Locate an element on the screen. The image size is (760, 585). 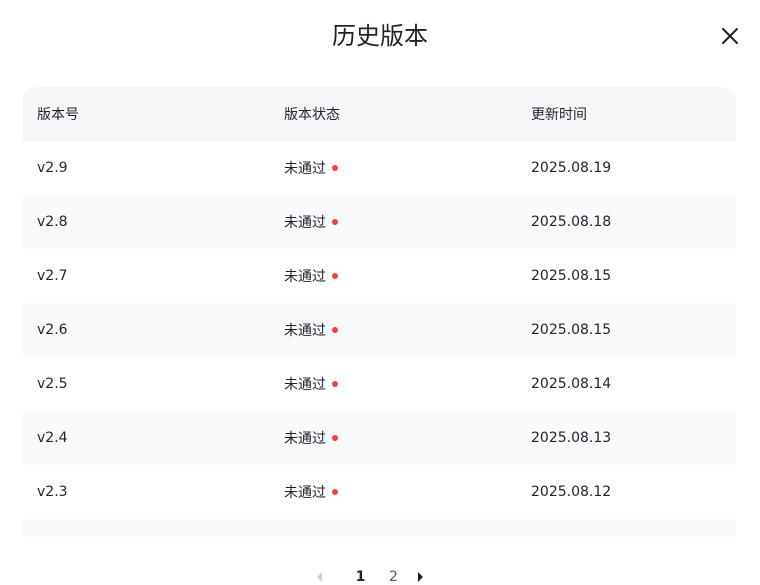
pagination: 1 2 is located at coordinates (370, 576).